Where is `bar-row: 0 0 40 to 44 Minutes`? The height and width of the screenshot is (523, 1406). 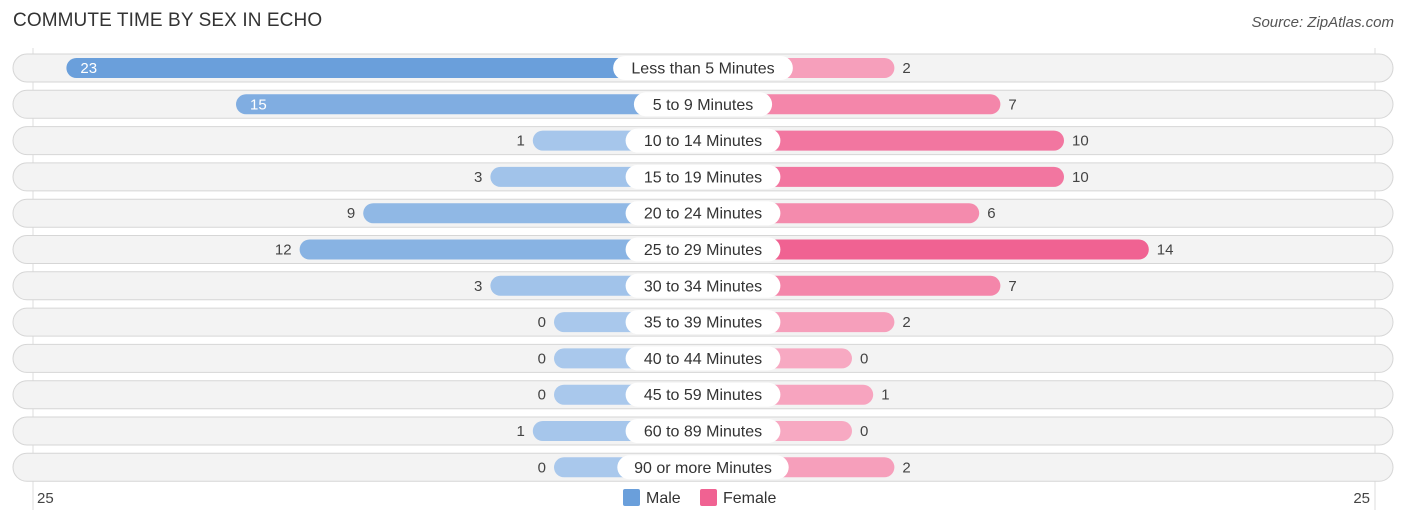 bar-row: 0 0 40 to 44 Minutes is located at coordinates (703, 358).